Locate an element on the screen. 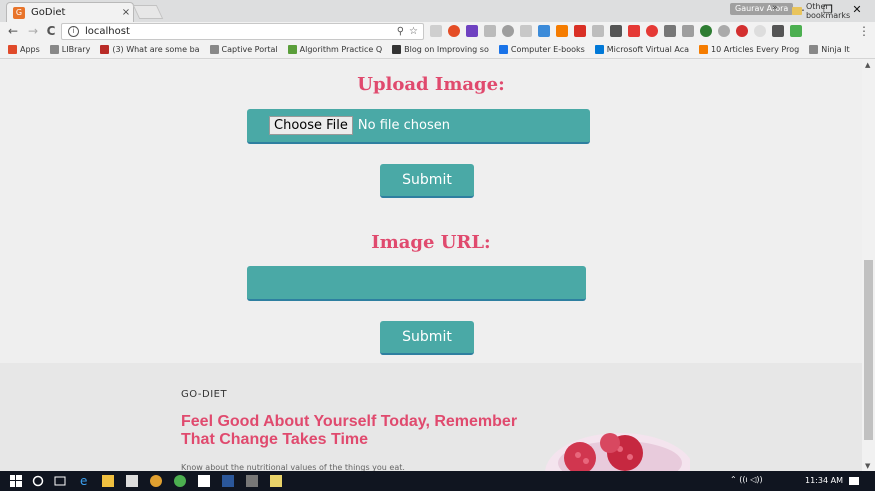  extensions-strip is located at coordinates (616, 31).